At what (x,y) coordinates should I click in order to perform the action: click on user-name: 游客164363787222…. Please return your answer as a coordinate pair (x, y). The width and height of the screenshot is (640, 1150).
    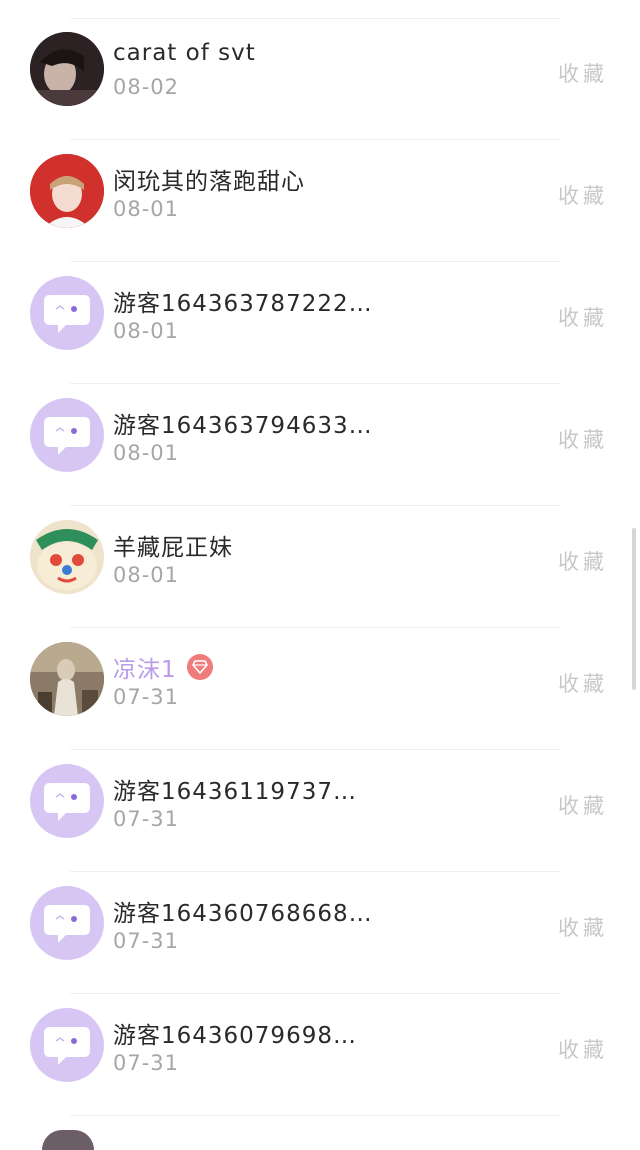
    Looking at the image, I should click on (243, 304).